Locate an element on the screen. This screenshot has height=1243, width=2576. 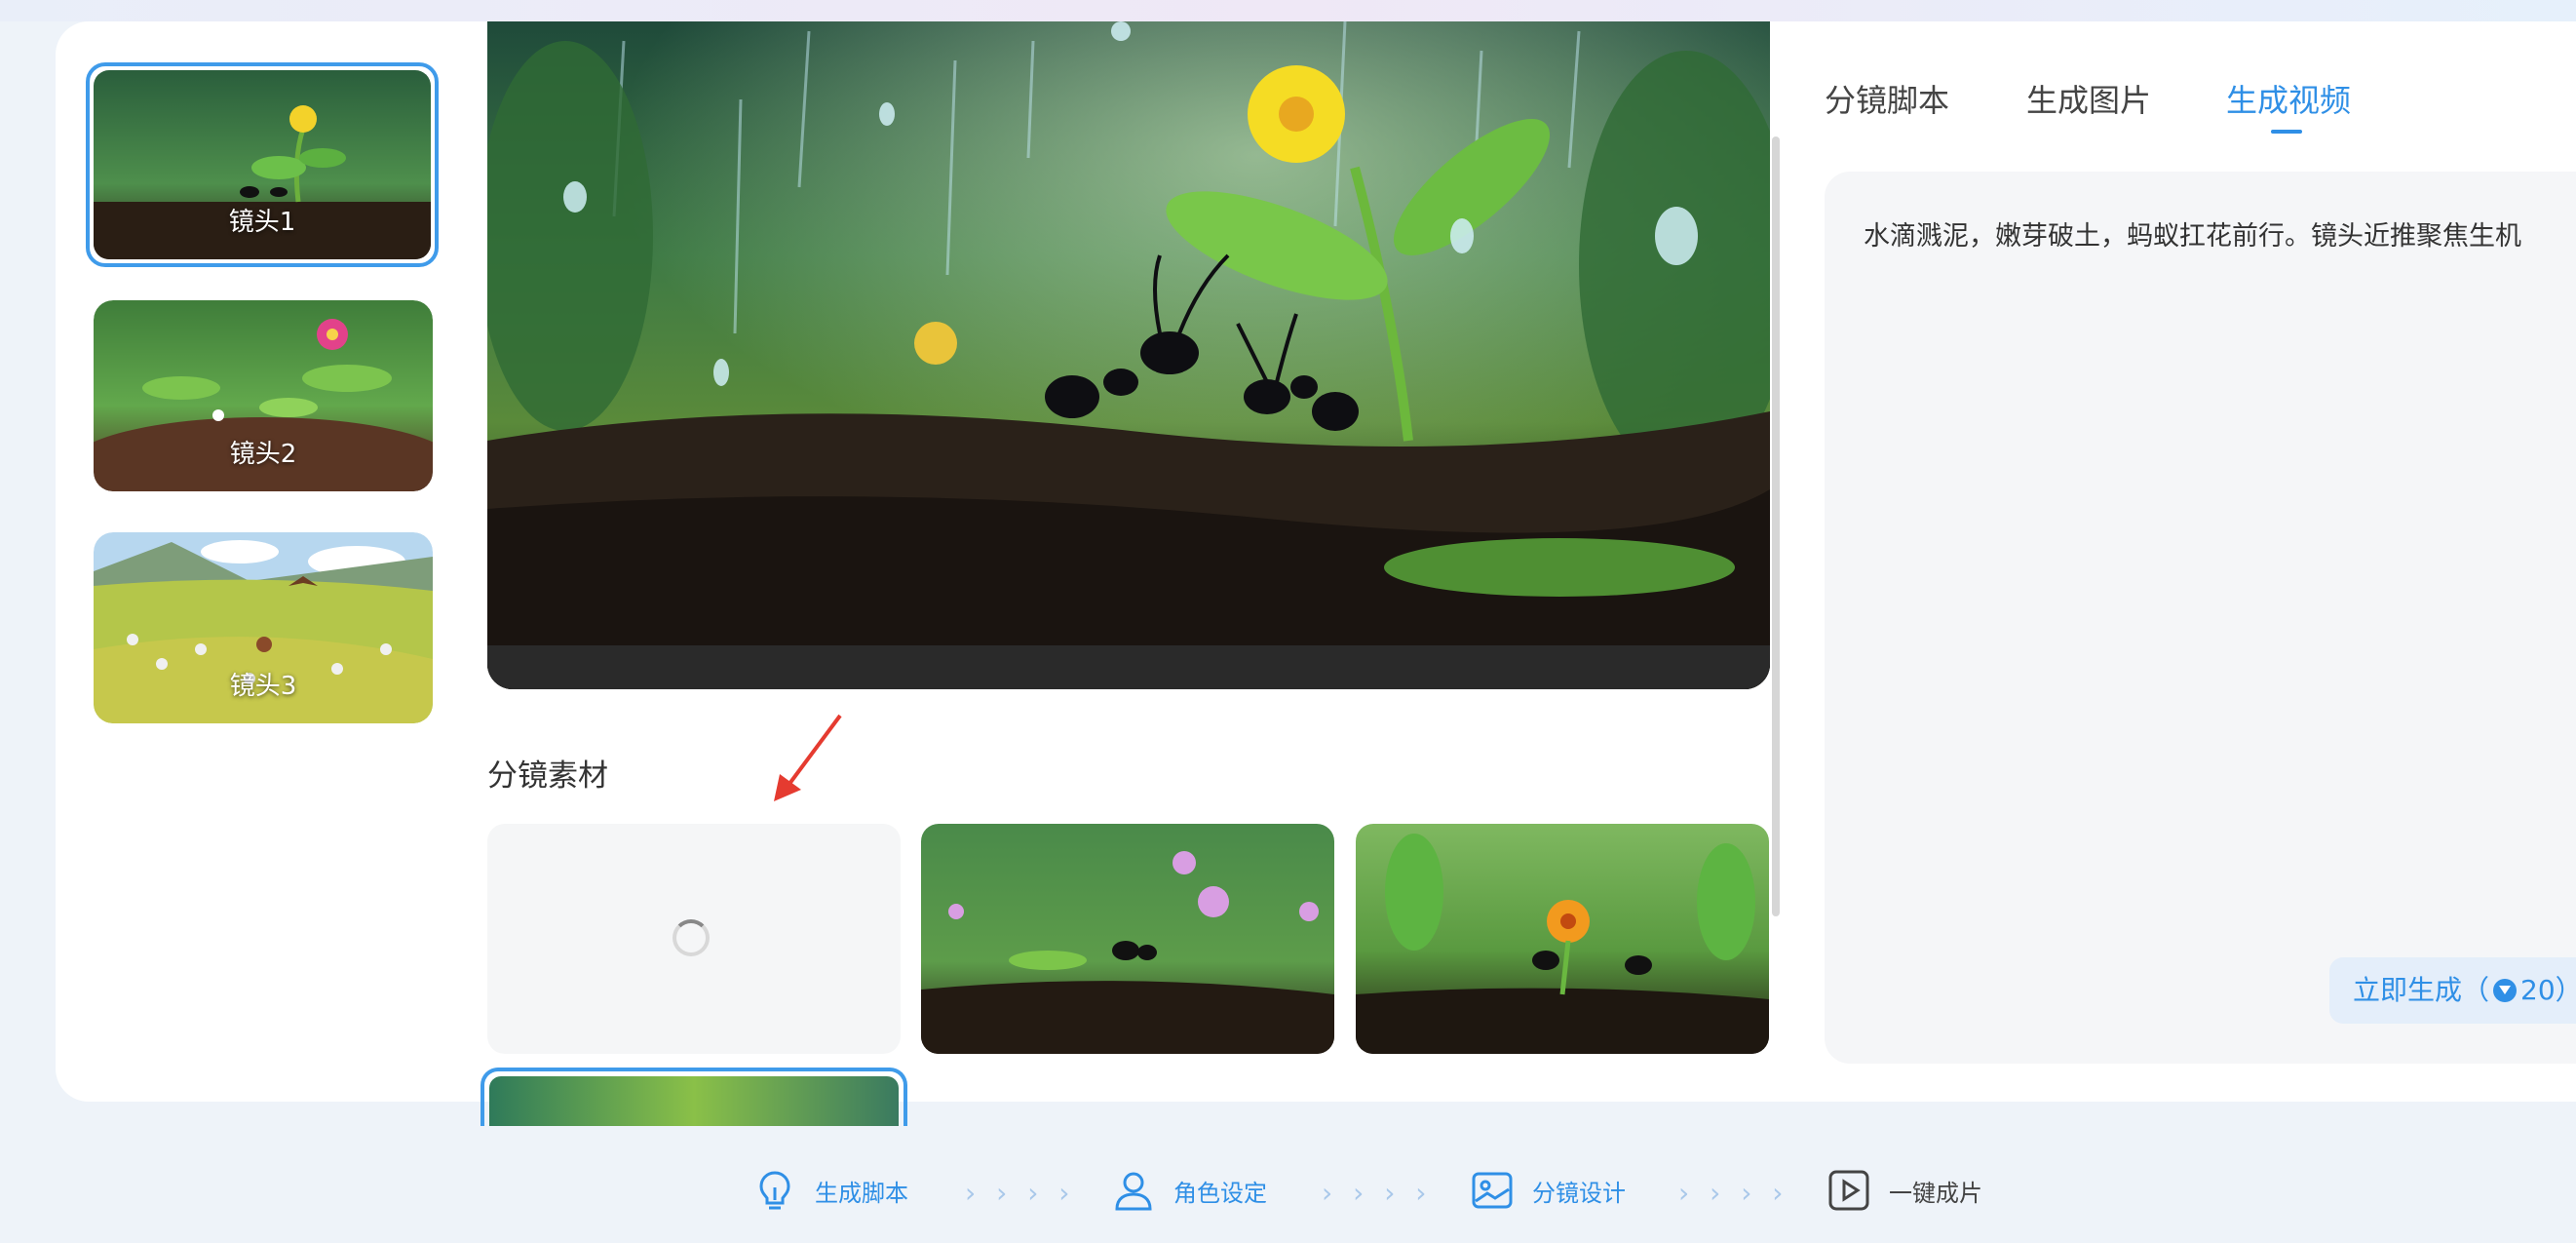
lightbulb-icon is located at coordinates (774, 1190).